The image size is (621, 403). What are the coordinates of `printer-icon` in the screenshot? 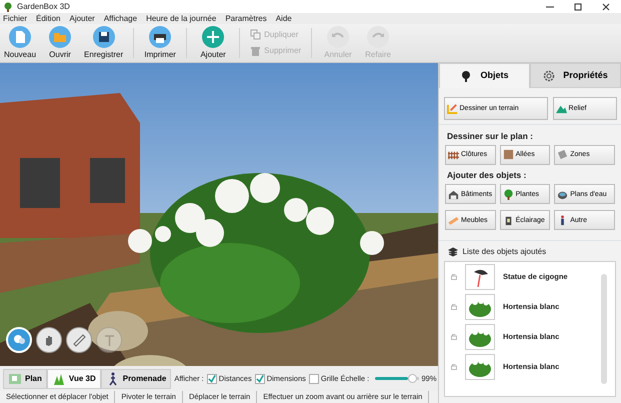 It's located at (160, 37).